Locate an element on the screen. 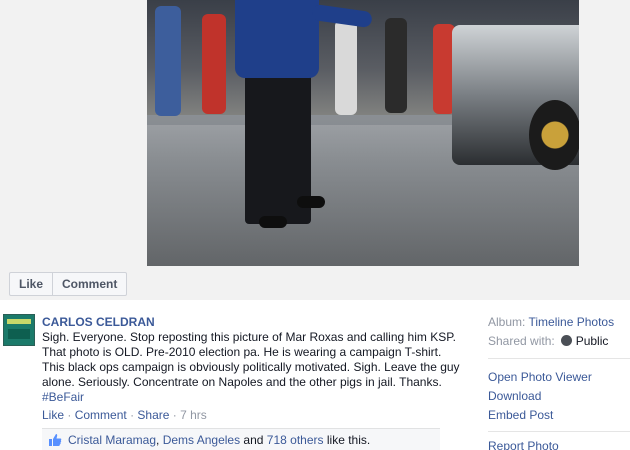  embed-post-link: Embed Post is located at coordinates (520, 415).